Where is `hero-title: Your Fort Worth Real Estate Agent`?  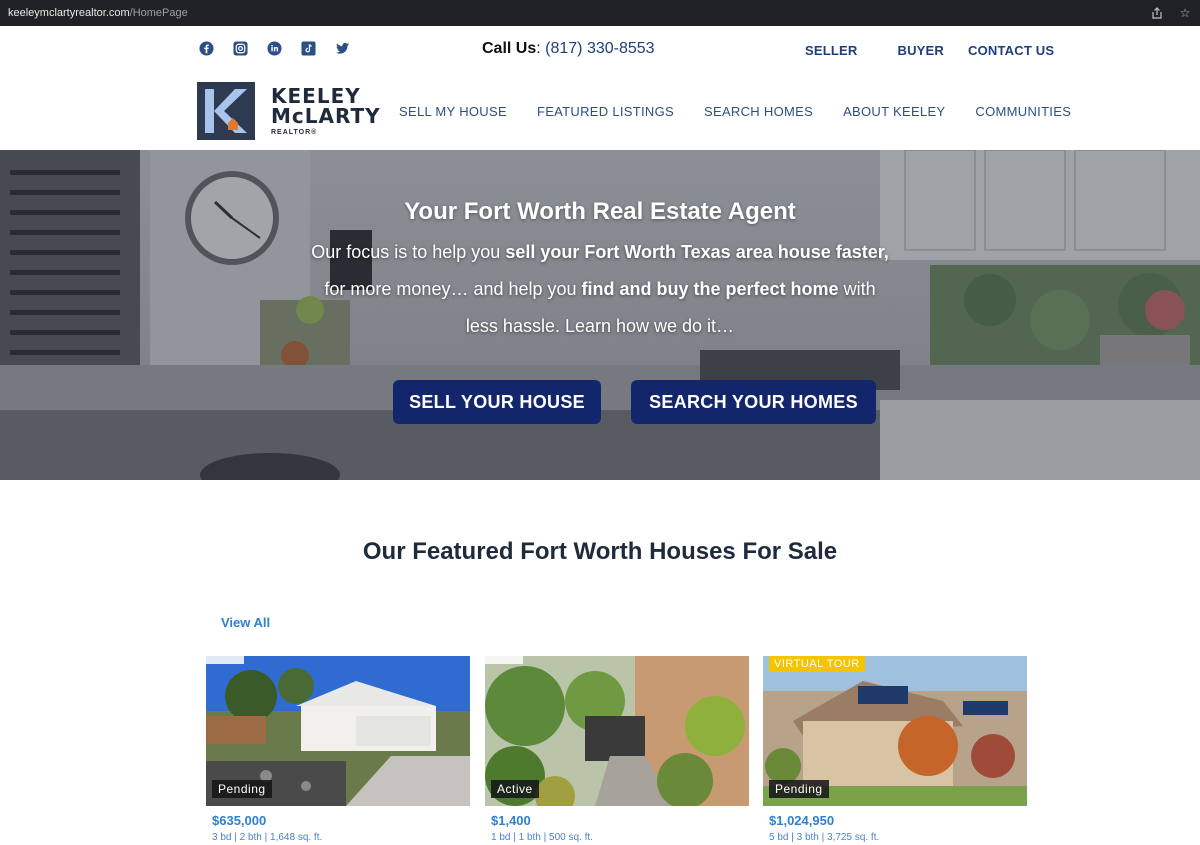
hero-title: Your Fort Worth Real Estate Agent is located at coordinates (600, 211).